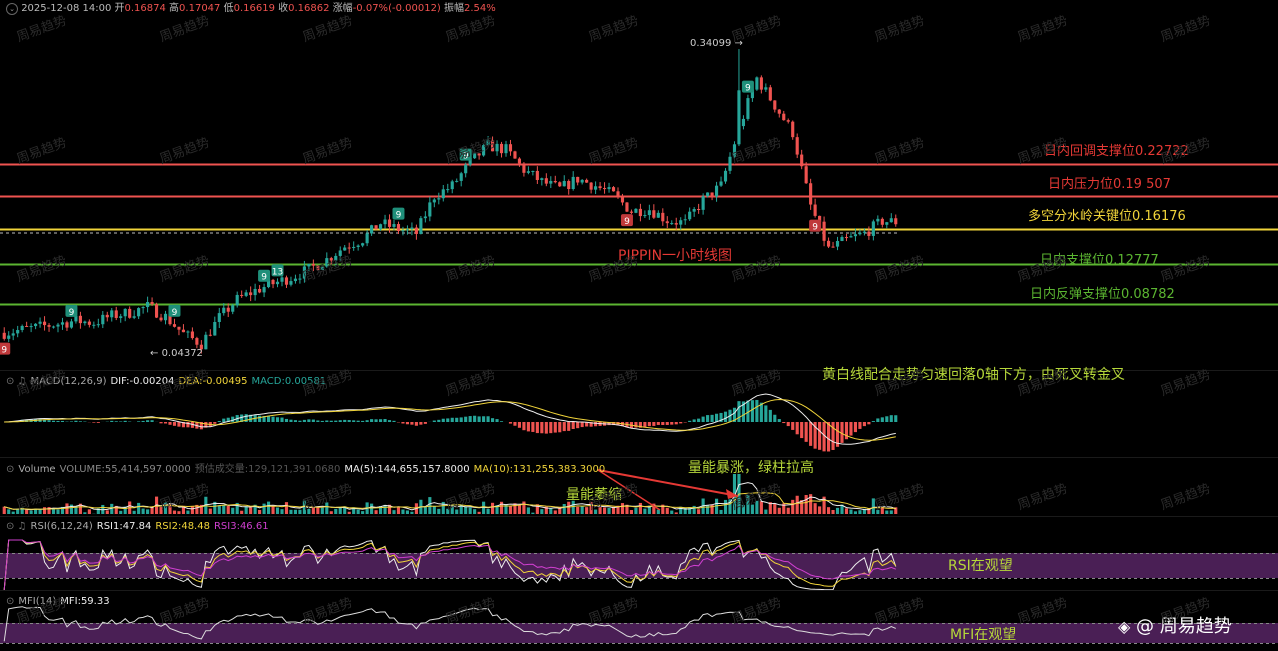 The image size is (1278, 651). What do you see at coordinates (396, 8) in the screenshot?
I see `change-value: -0.07%(-0.00012)` at bounding box center [396, 8].